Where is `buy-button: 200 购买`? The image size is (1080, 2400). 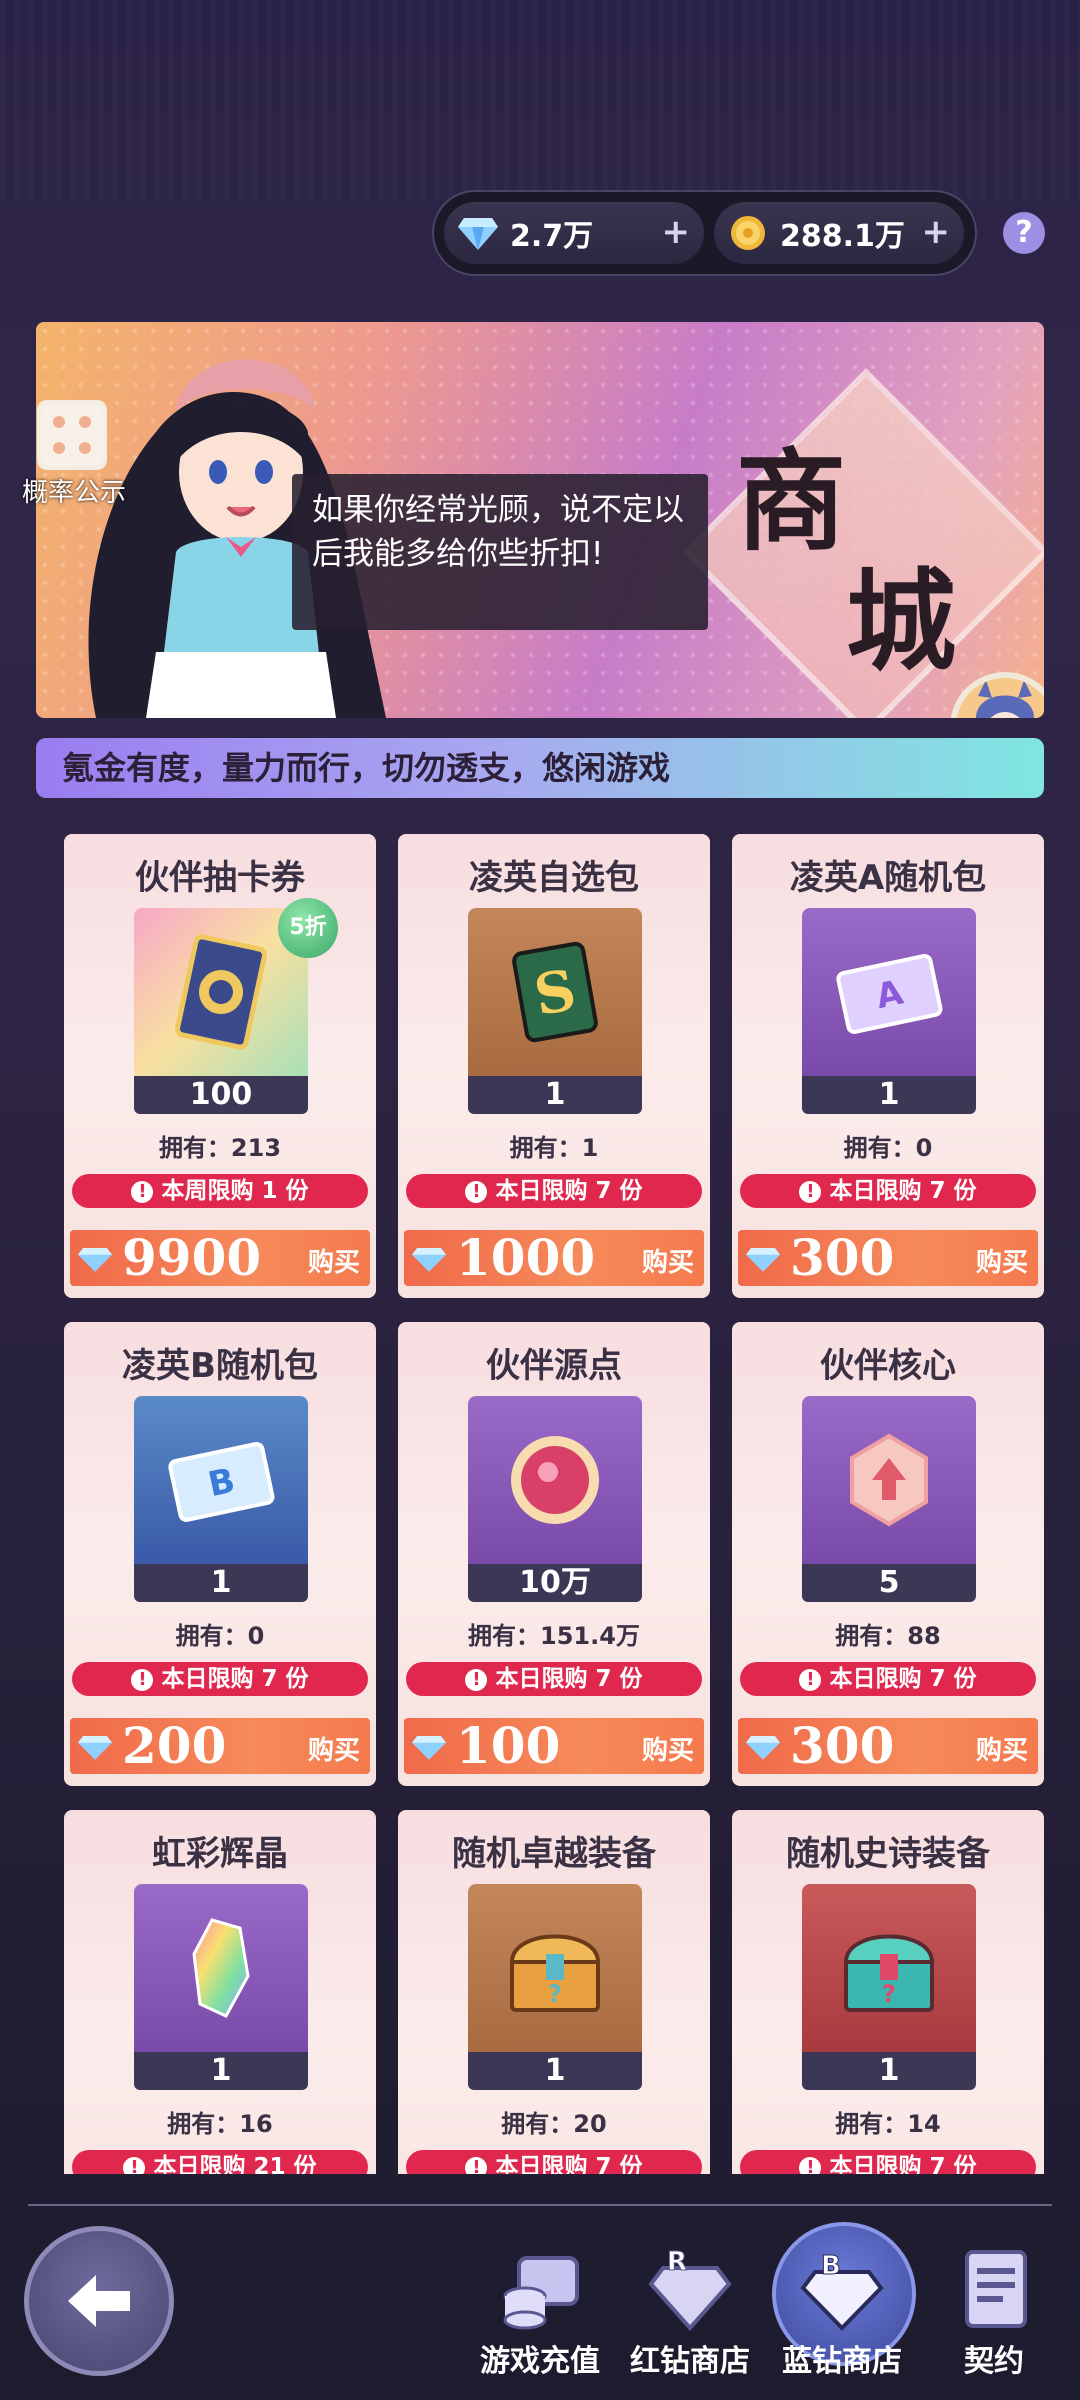 buy-button: 200 购买 is located at coordinates (220, 1746).